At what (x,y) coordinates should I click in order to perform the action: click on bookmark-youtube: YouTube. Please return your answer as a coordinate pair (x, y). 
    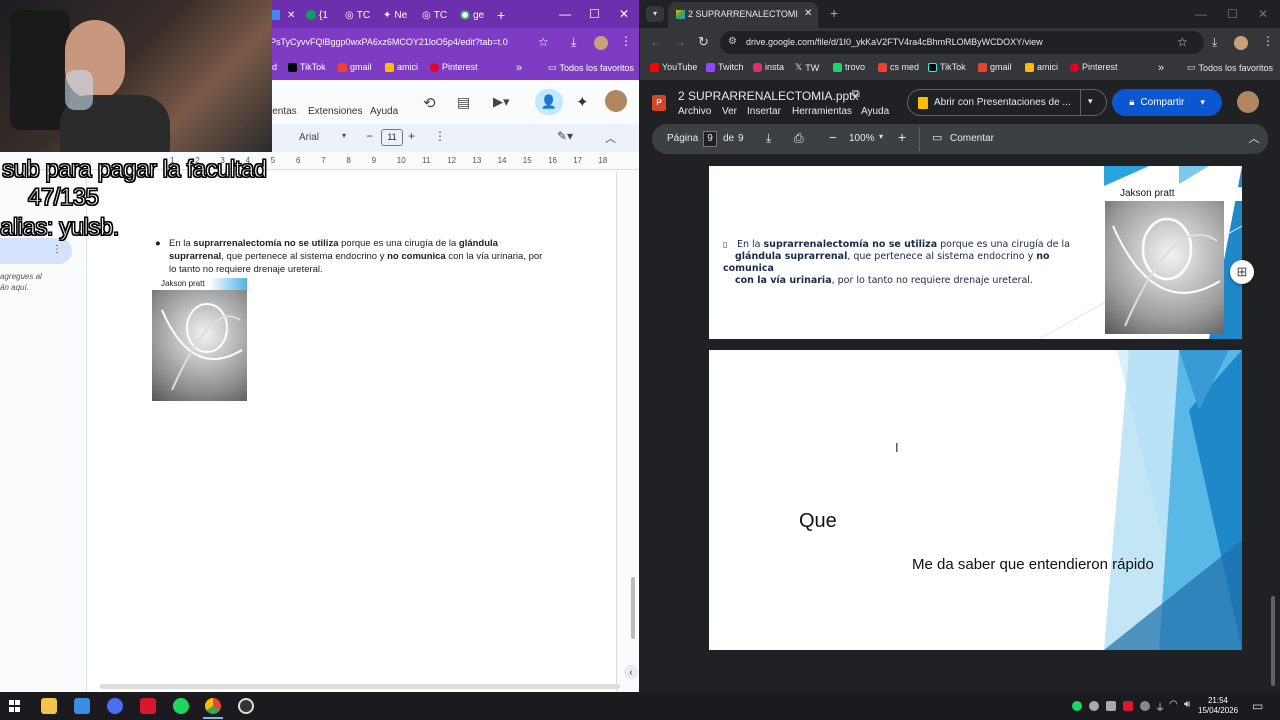
    Looking at the image, I should click on (673, 67).